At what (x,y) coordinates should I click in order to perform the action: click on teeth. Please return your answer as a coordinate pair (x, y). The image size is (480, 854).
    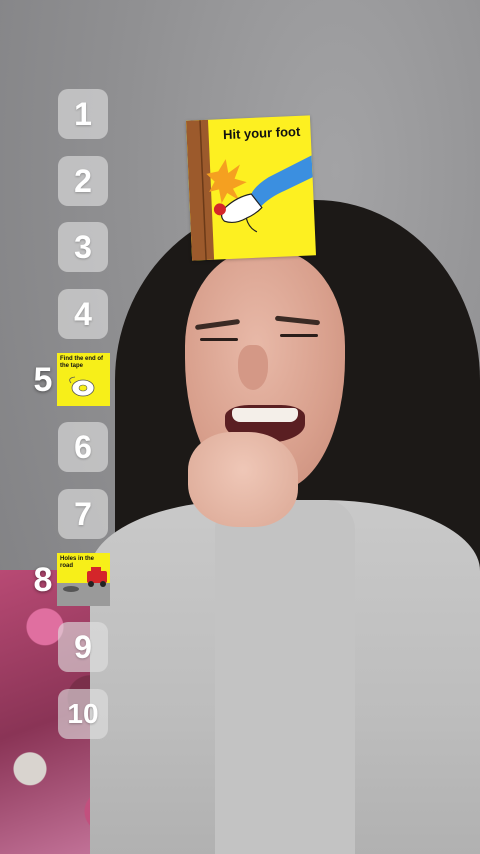
    Looking at the image, I should click on (265, 415).